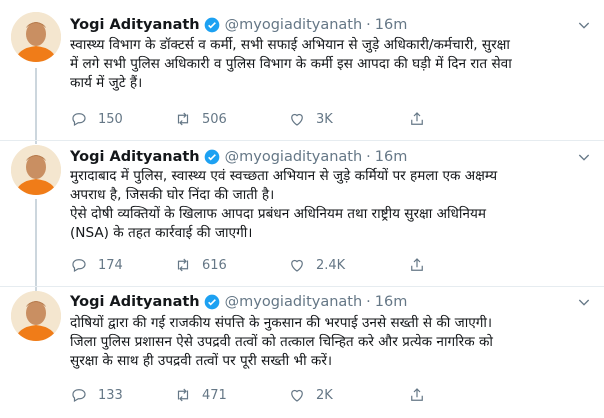 The image size is (604, 418). I want to click on reply-button: 133, so click(96, 395).